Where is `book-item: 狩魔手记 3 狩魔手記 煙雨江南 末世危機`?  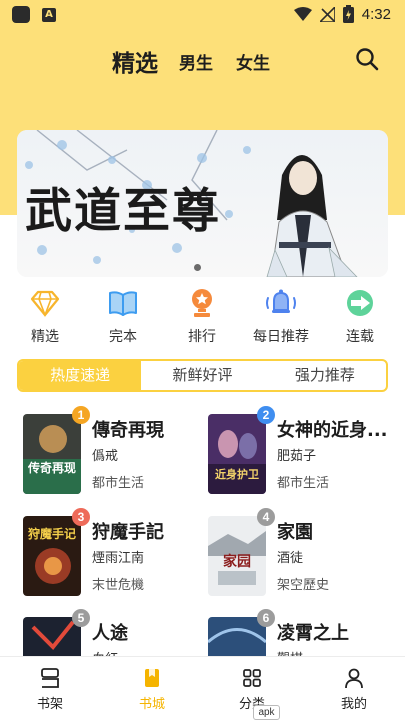
book-item: 狩魔手记 3 狩魔手記 煙雨江南 末世危機 is located at coordinates (113, 554).